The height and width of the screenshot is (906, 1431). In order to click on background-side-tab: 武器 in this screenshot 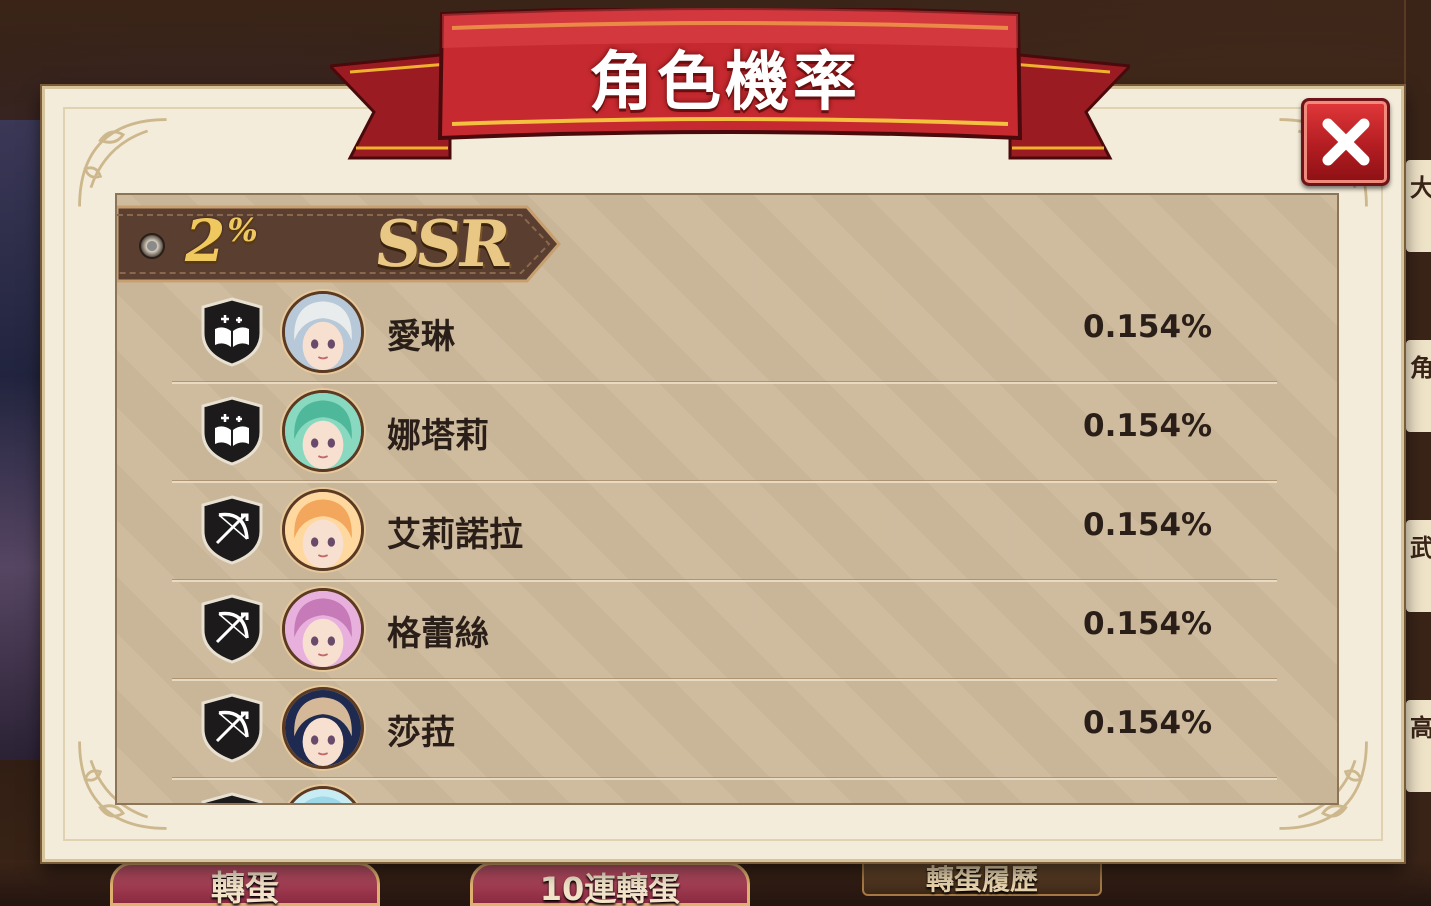, I will do `click(1418, 566)`.